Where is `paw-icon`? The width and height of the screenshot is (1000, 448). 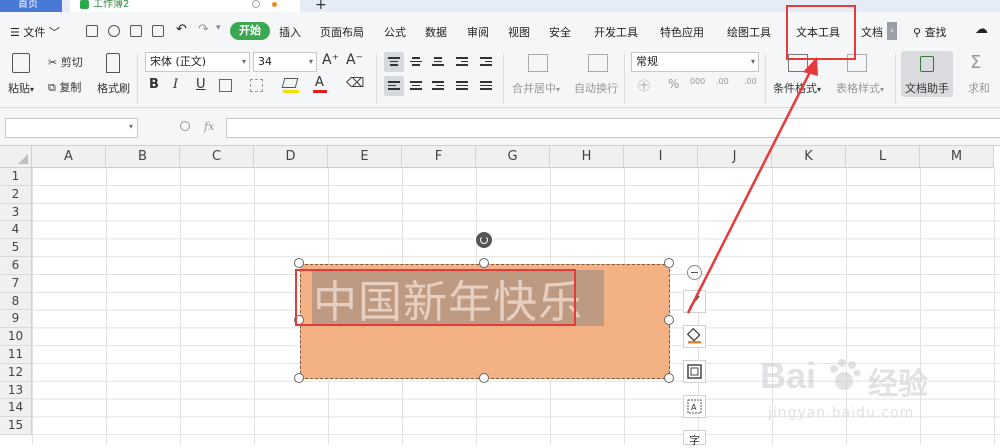 paw-icon is located at coordinates (844, 375).